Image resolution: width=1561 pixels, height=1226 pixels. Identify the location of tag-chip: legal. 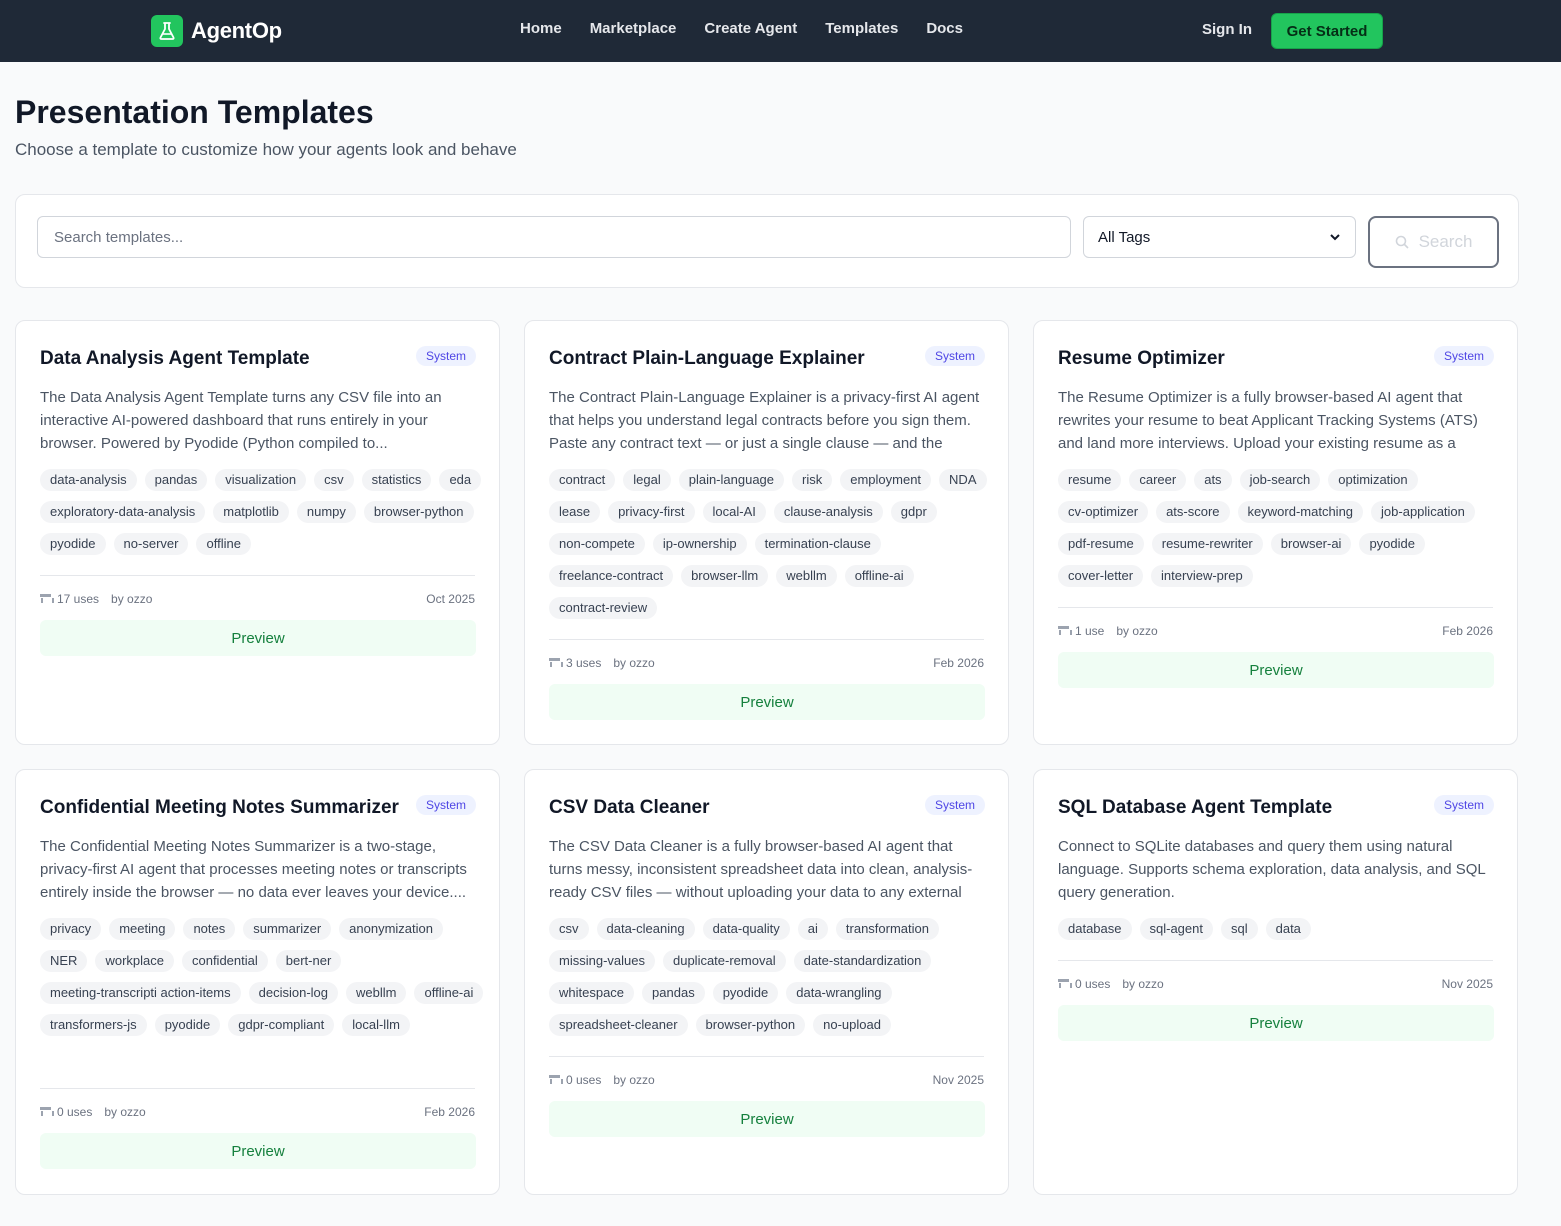
(647, 480).